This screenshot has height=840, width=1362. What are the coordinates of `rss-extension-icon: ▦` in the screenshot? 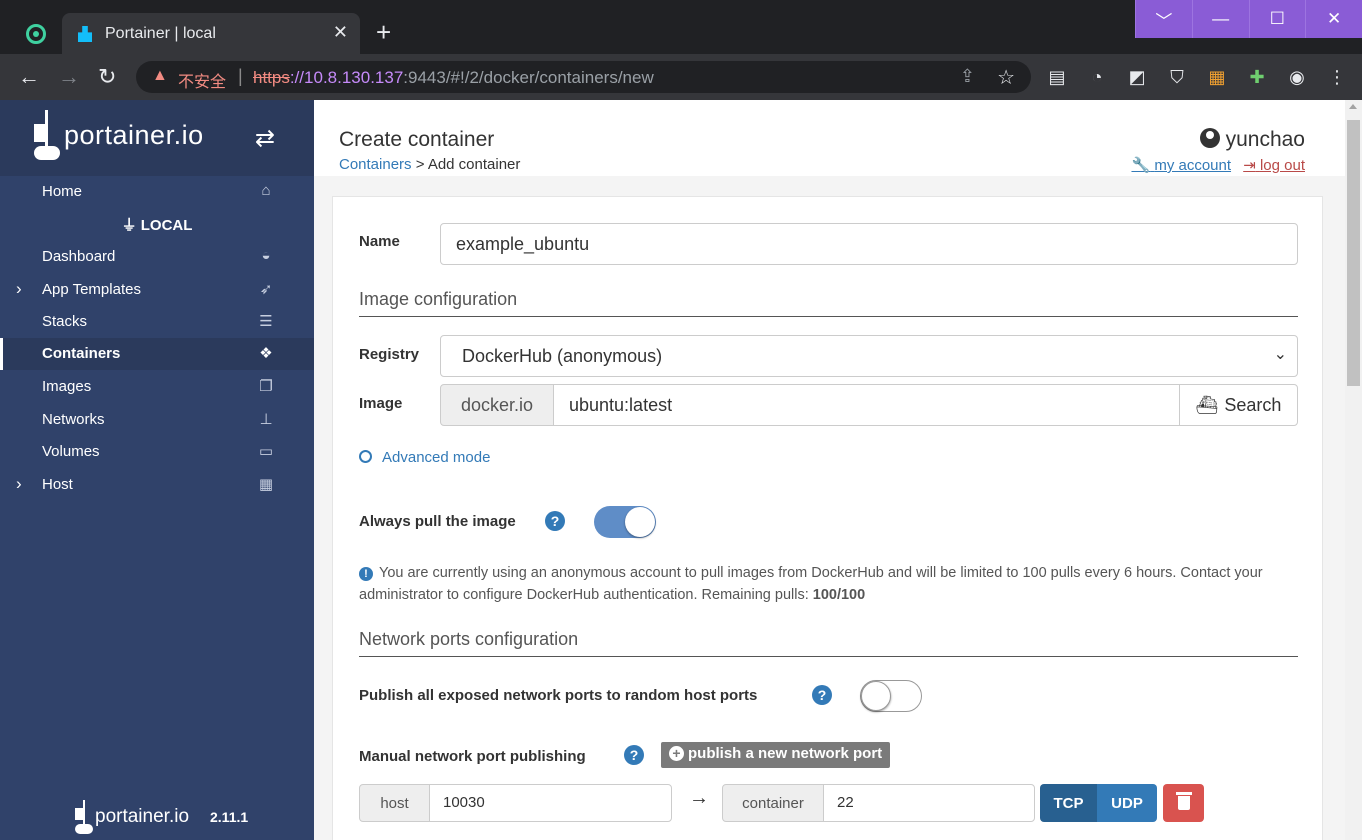 It's located at (1217, 77).